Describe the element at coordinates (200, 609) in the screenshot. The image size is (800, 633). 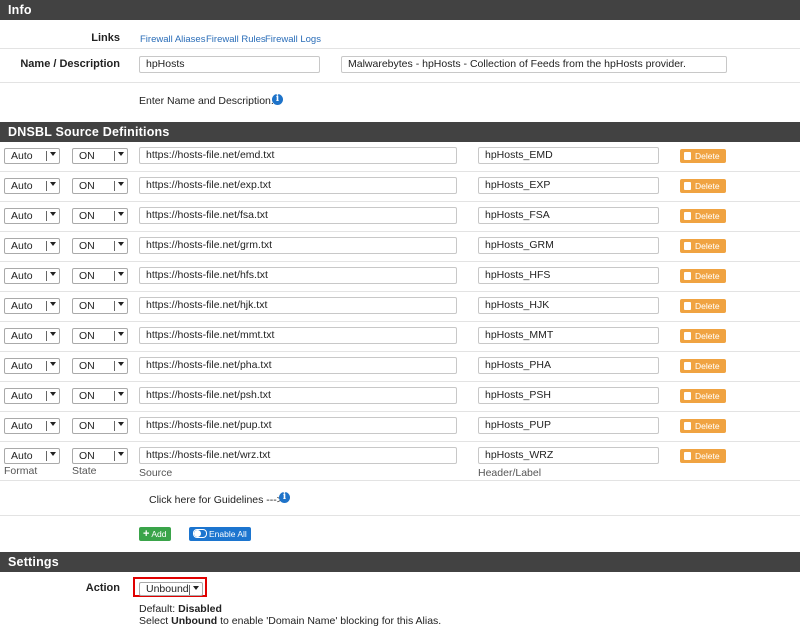
I see `default-value: Disabled` at that location.